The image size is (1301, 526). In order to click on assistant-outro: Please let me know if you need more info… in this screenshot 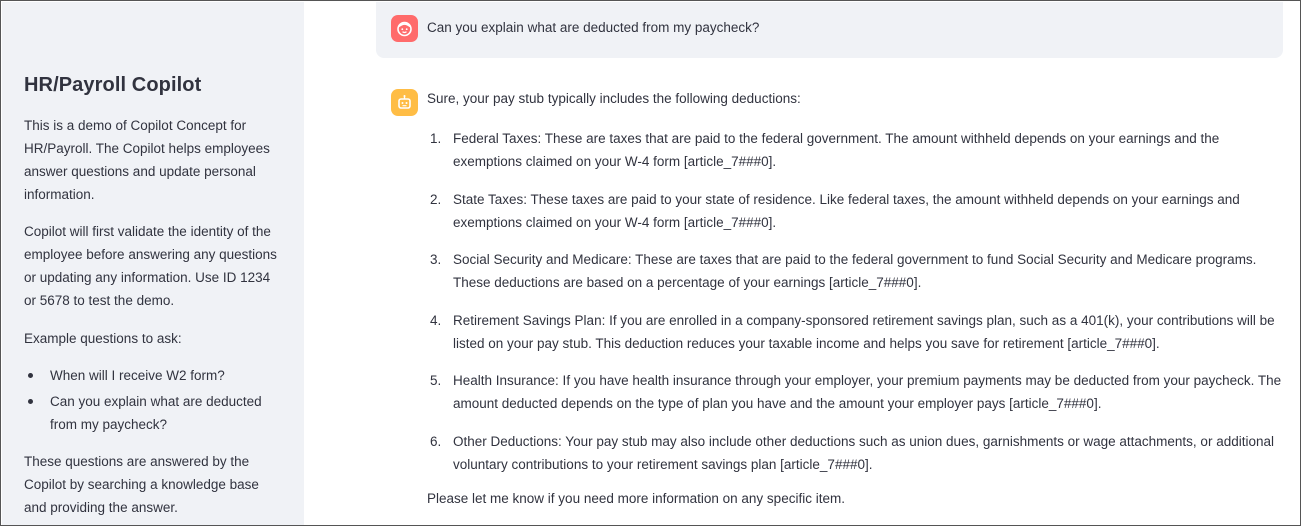, I will do `click(636, 498)`.